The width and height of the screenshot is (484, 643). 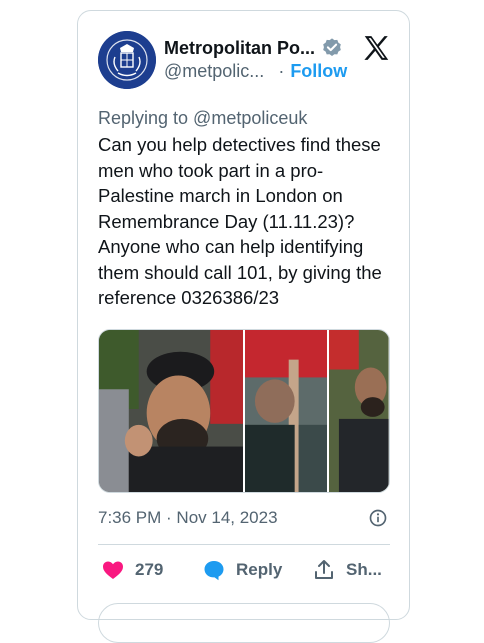 What do you see at coordinates (244, 623) in the screenshot?
I see `read-replies-button` at bounding box center [244, 623].